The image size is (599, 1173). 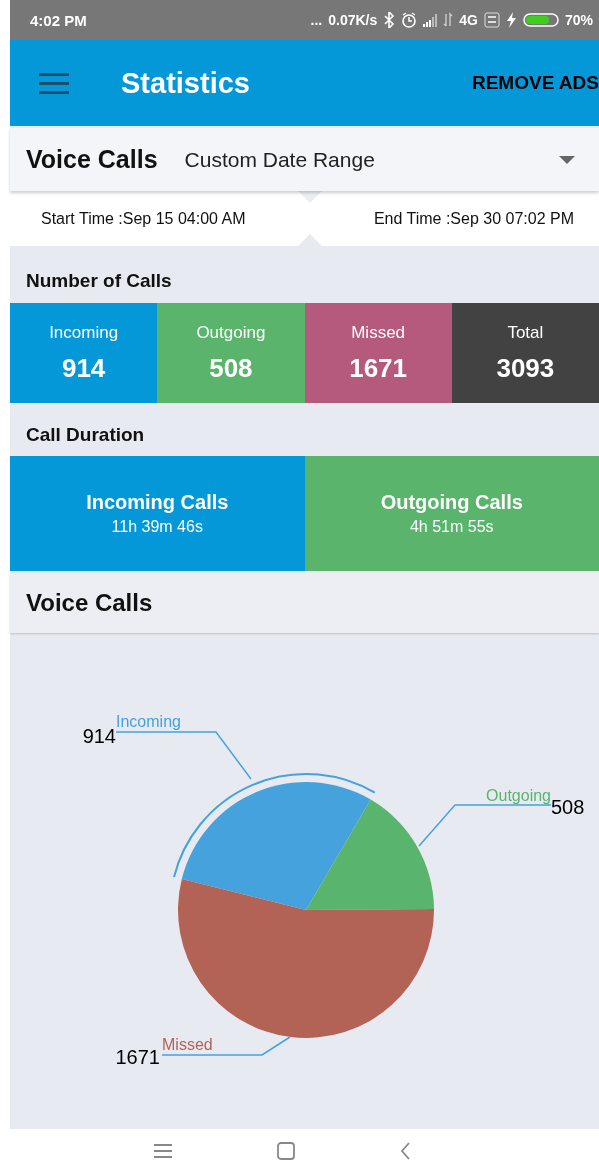 I want to click on section-title: Call Duration, so click(x=85, y=434).